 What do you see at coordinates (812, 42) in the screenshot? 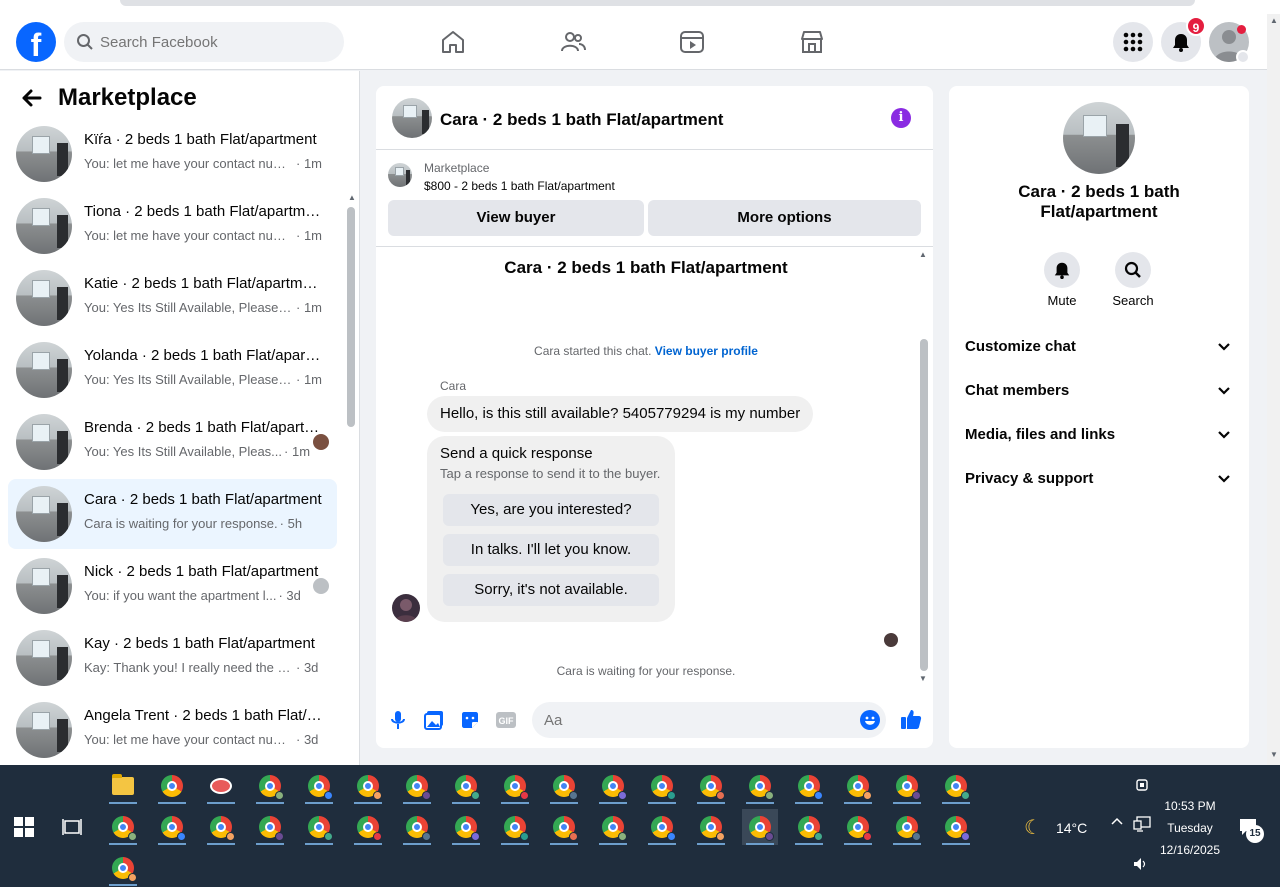
I see `marketplace-tab-icon` at bounding box center [812, 42].